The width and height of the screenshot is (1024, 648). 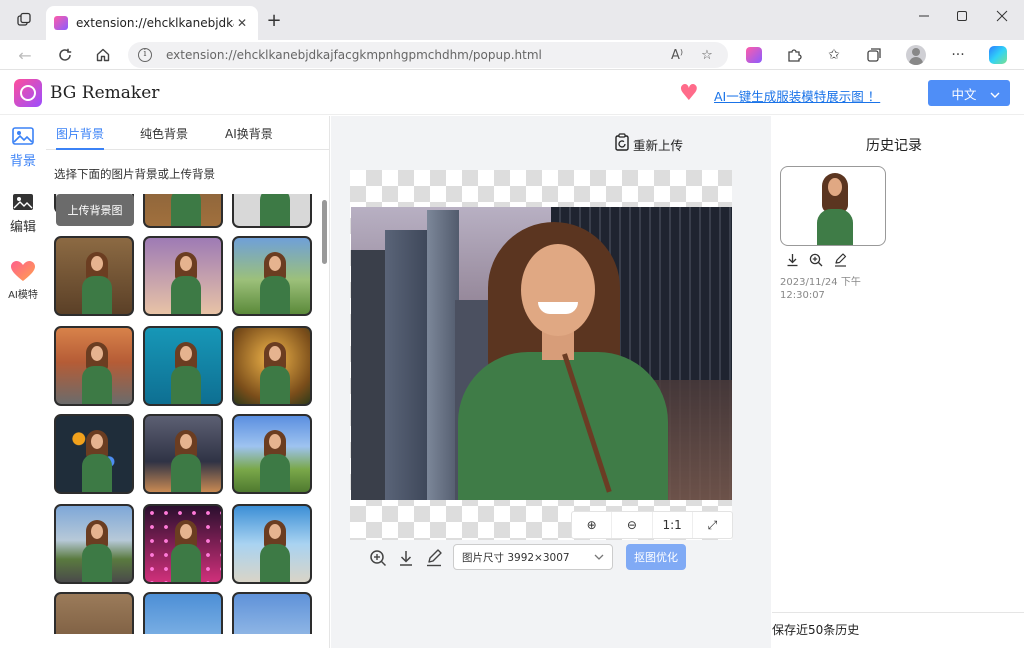 I want to click on download-icon, so click(x=406, y=558).